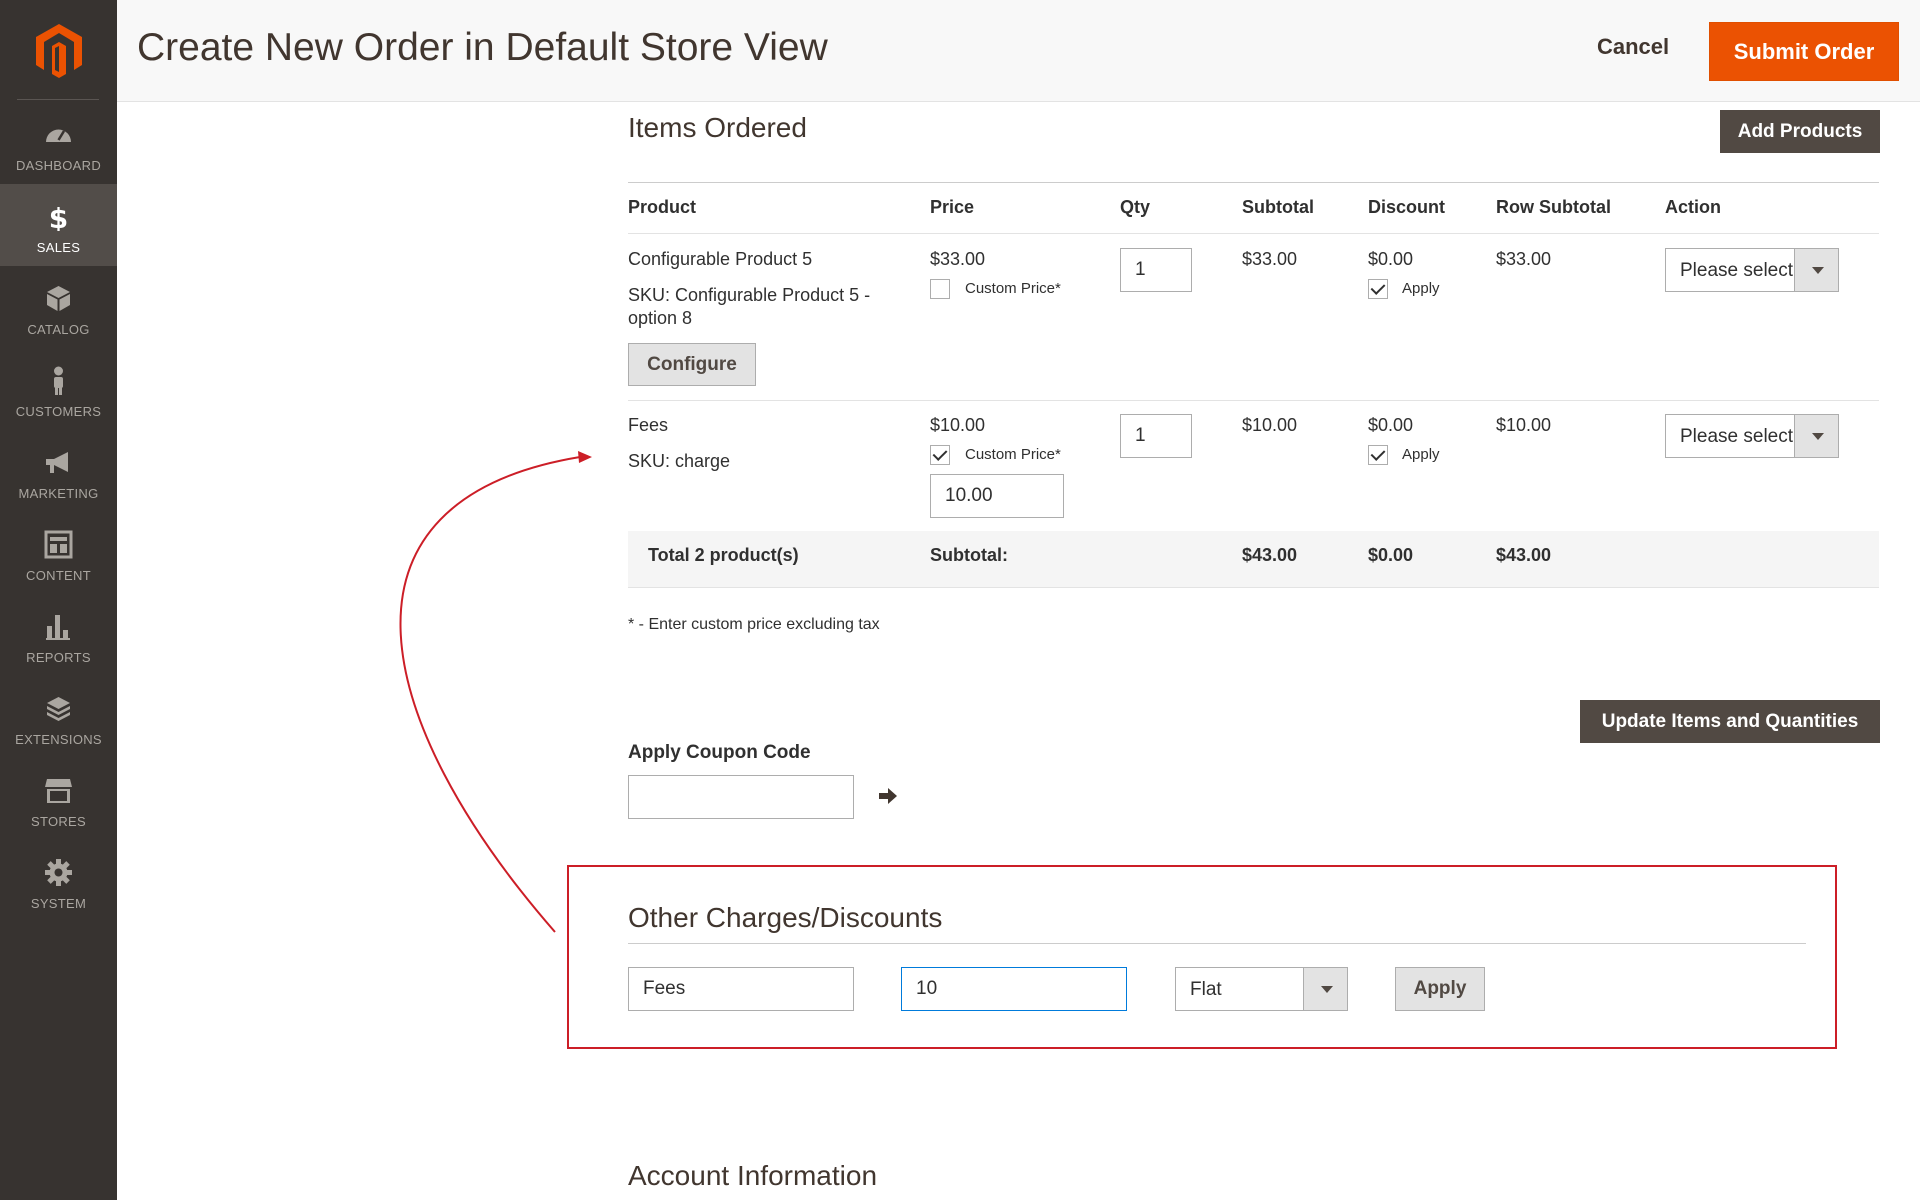  I want to click on blocks-icon, so click(58, 709).